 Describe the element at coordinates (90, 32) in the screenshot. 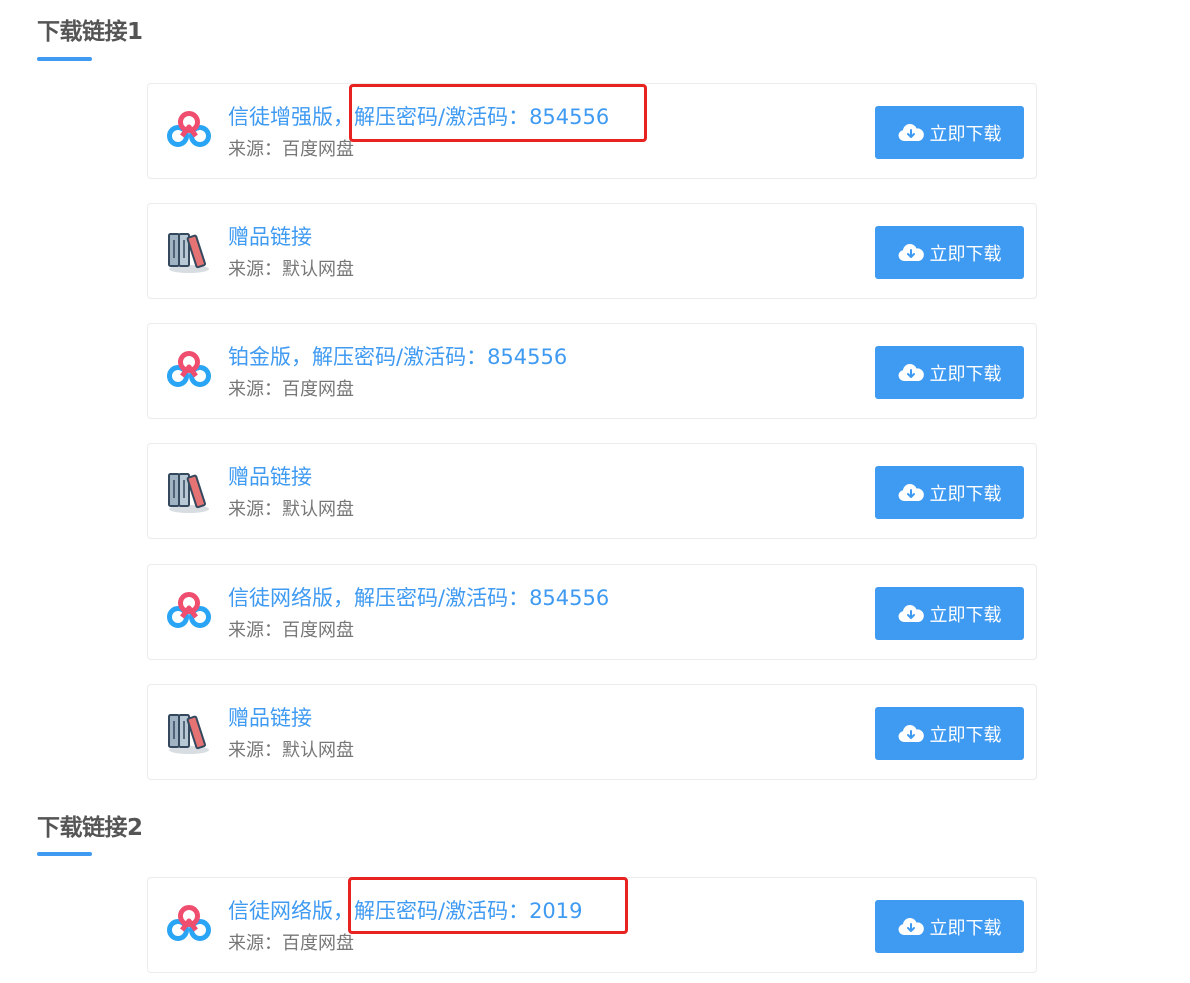

I see `section-title: 下载链接1` at that location.